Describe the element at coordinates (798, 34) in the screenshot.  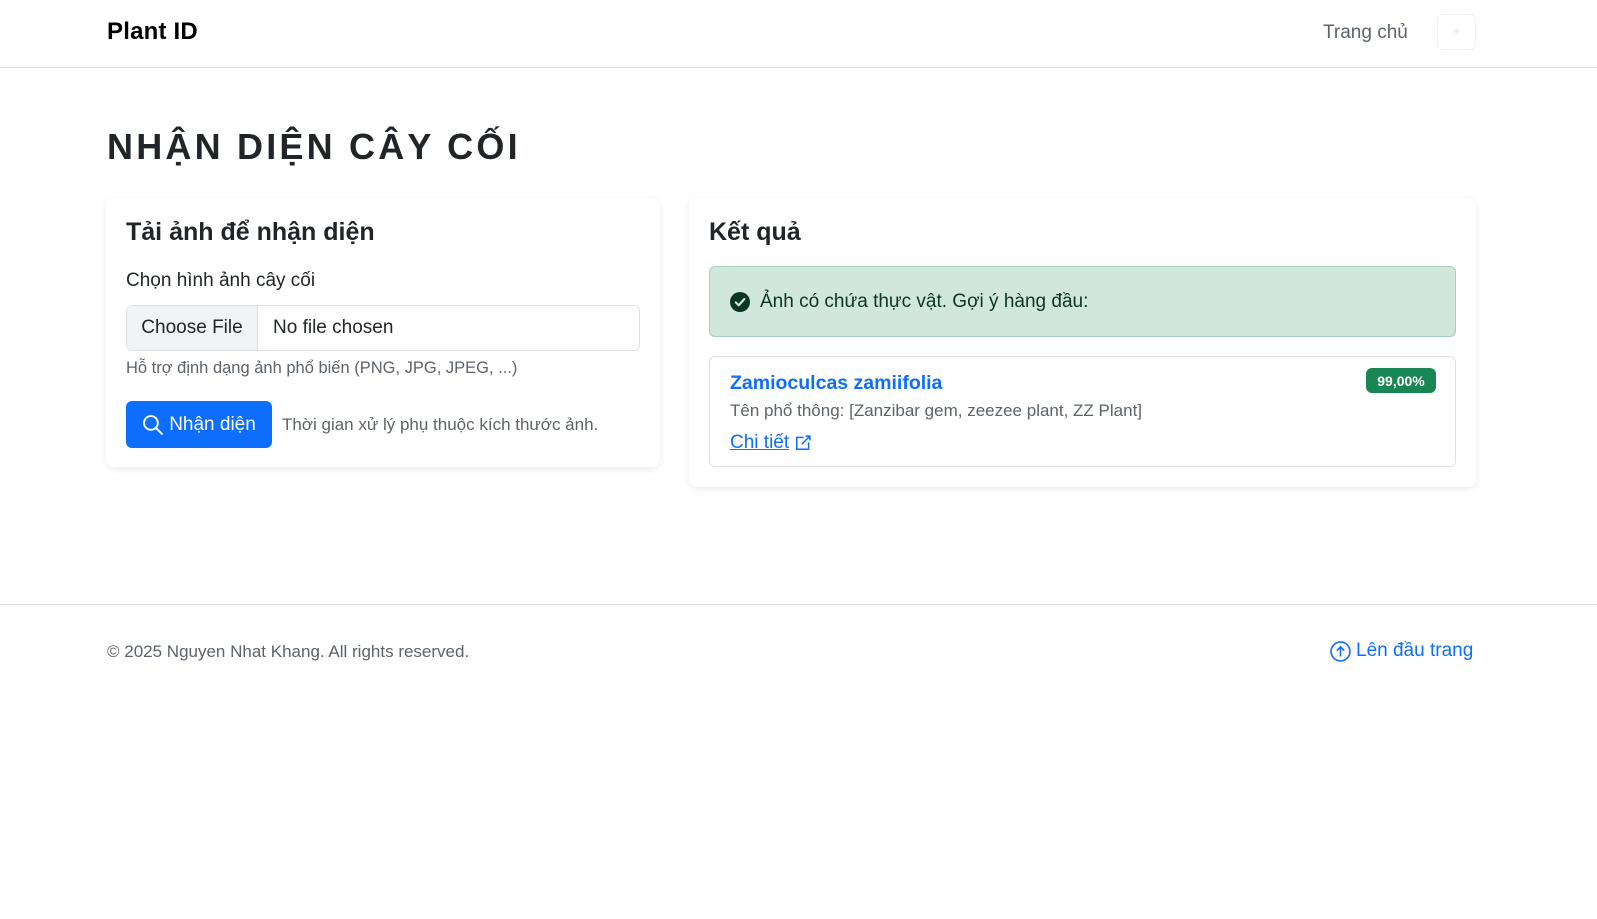
I see `navbar: Plant ID Trang chủ ☀` at that location.